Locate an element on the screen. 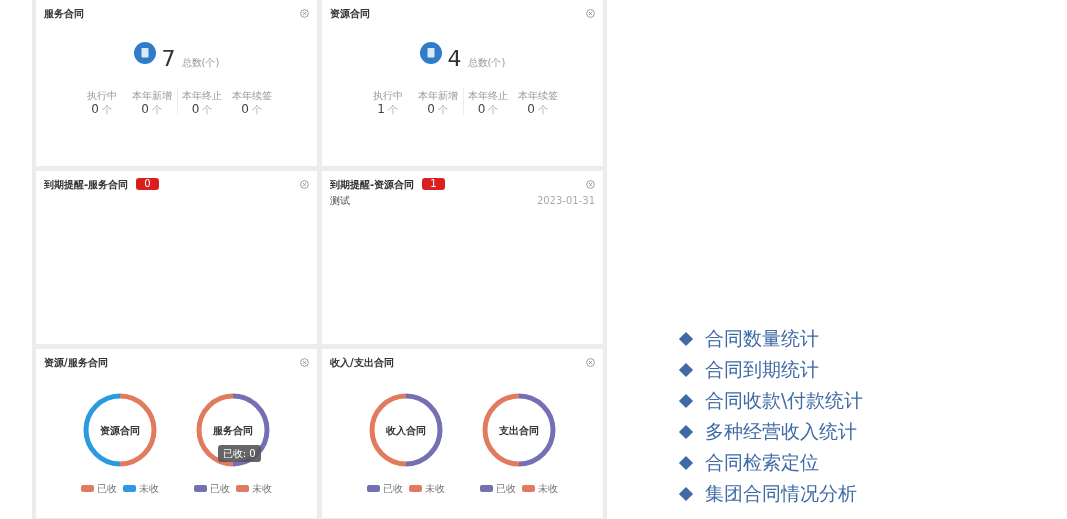 The height and width of the screenshot is (519, 1067). count-badge: 1 is located at coordinates (433, 184).